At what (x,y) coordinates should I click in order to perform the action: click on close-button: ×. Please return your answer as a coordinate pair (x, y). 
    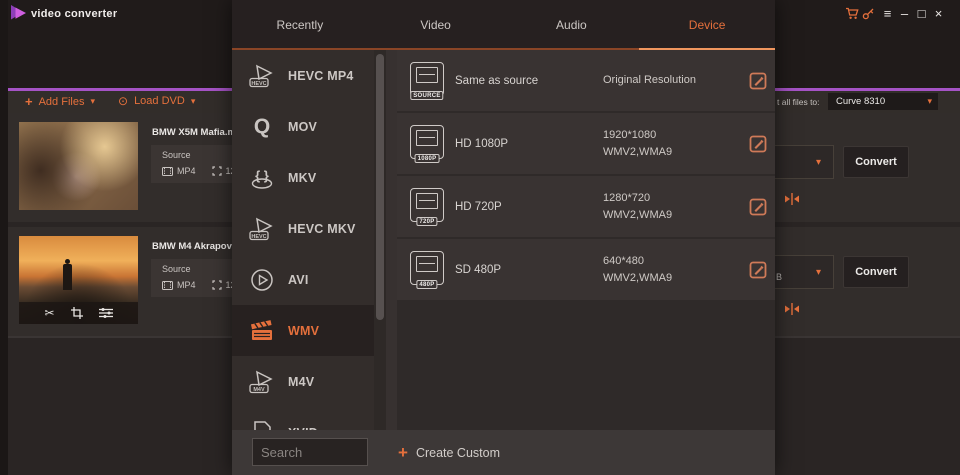
    Looking at the image, I should click on (938, 13).